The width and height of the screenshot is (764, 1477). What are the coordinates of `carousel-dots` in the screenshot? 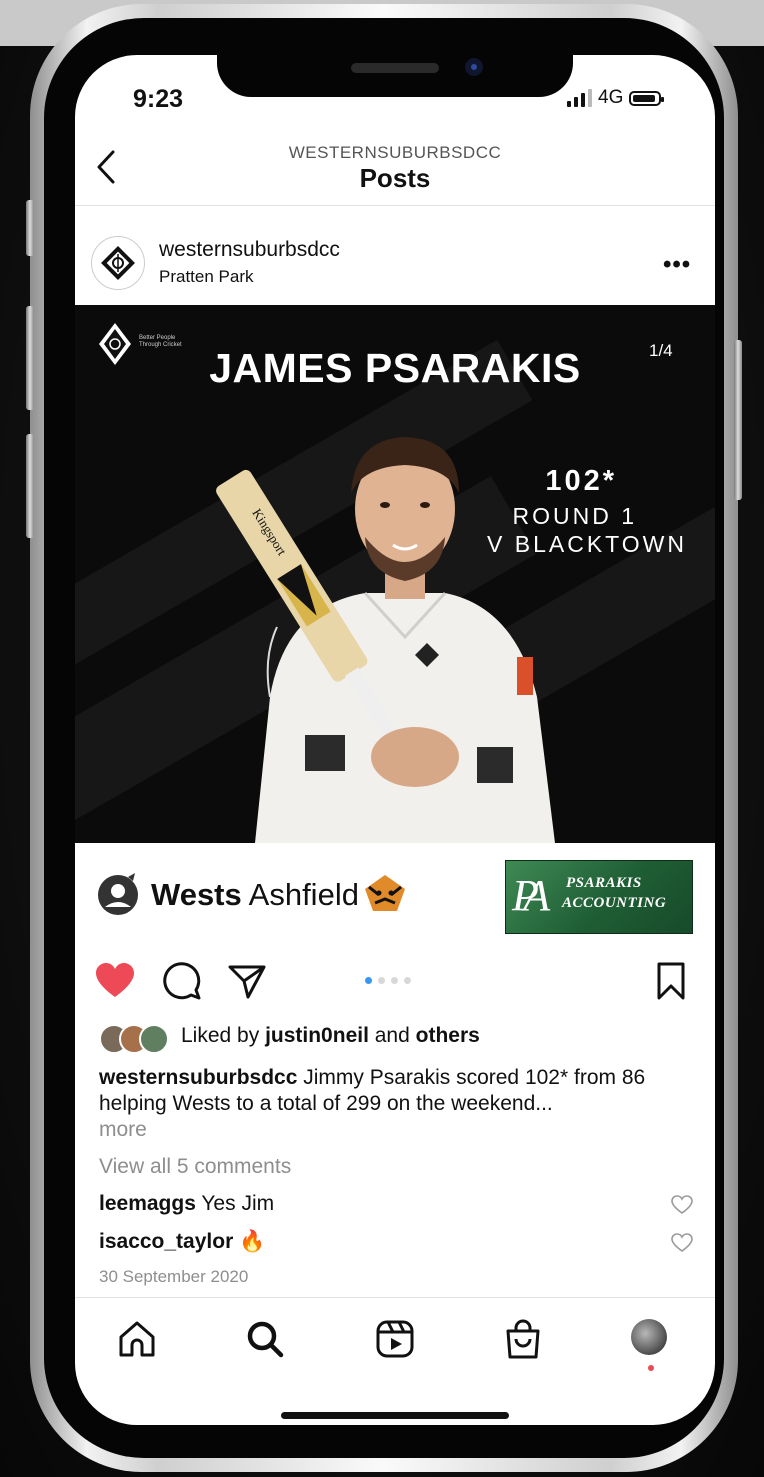 It's located at (388, 980).